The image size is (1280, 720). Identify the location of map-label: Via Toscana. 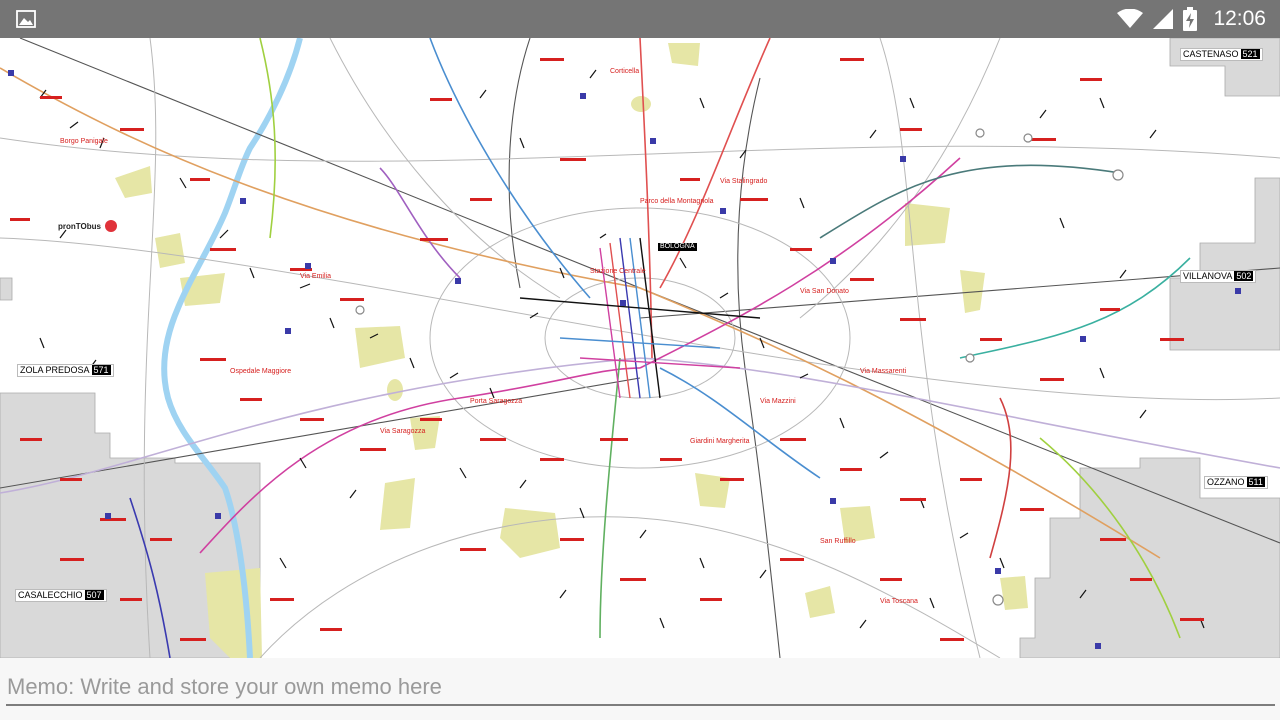
(899, 601).